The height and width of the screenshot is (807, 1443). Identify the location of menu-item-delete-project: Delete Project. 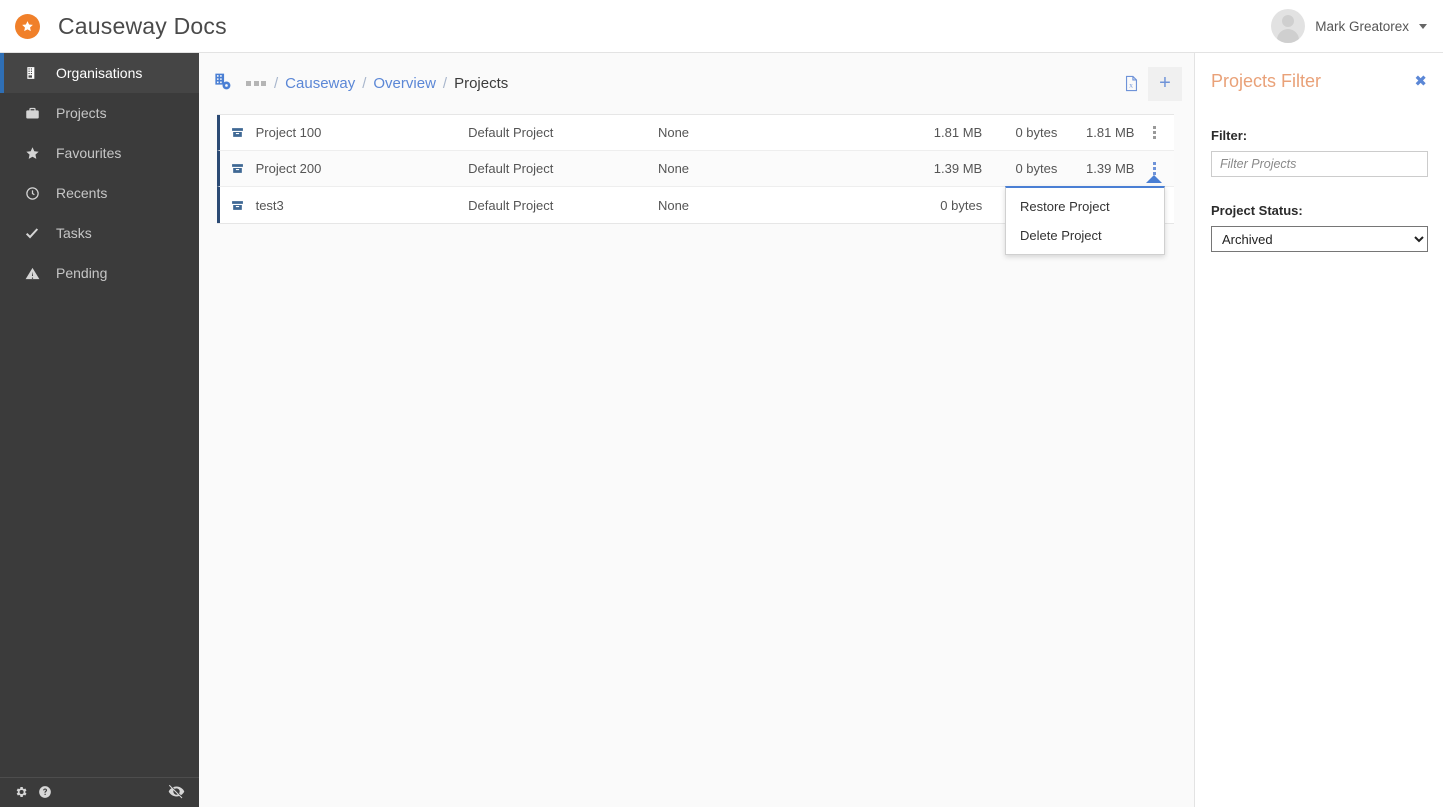
(1085, 235).